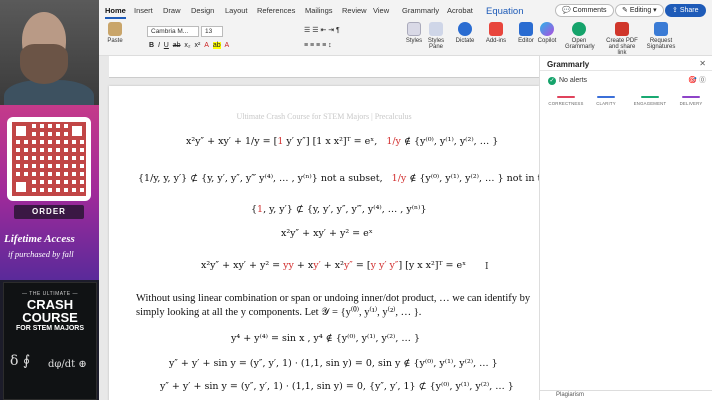 Image resolution: width=712 pixels, height=400 pixels. I want to click on paste-button: Paste, so click(115, 33).